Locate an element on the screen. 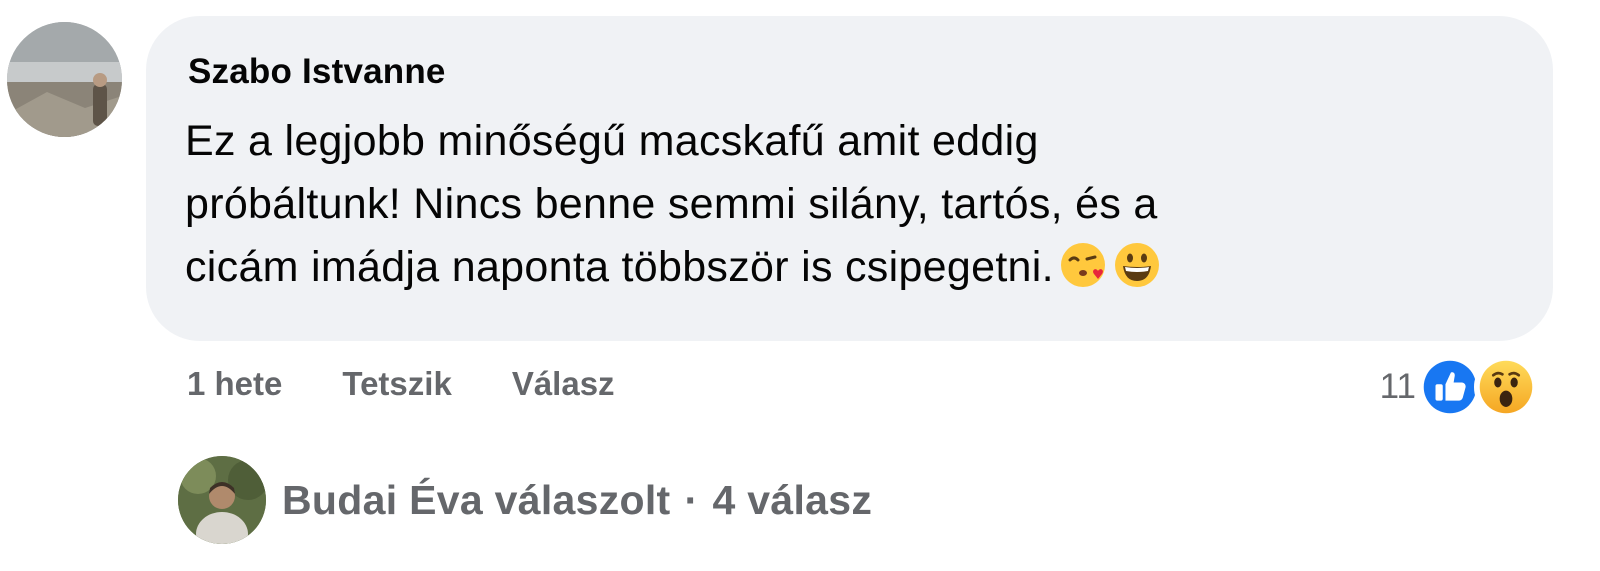  avatar is located at coordinates (64, 79).